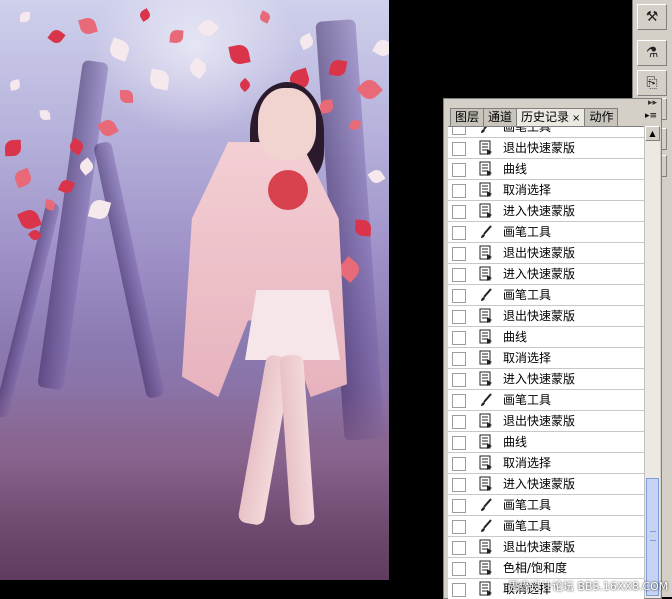 The image size is (672, 599). What do you see at coordinates (469, 588) in the screenshot?
I see `history-state-pointer-icon` at bounding box center [469, 588].